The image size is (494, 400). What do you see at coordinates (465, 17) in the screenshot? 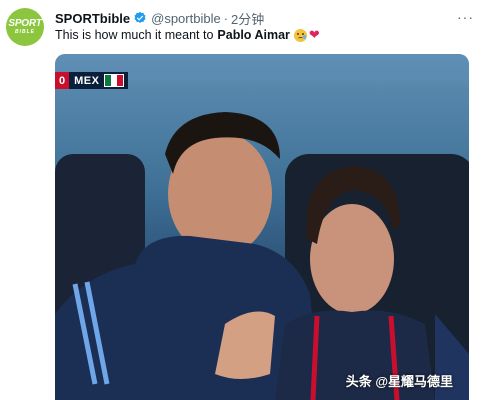
I see `more-icon: ···` at bounding box center [465, 17].